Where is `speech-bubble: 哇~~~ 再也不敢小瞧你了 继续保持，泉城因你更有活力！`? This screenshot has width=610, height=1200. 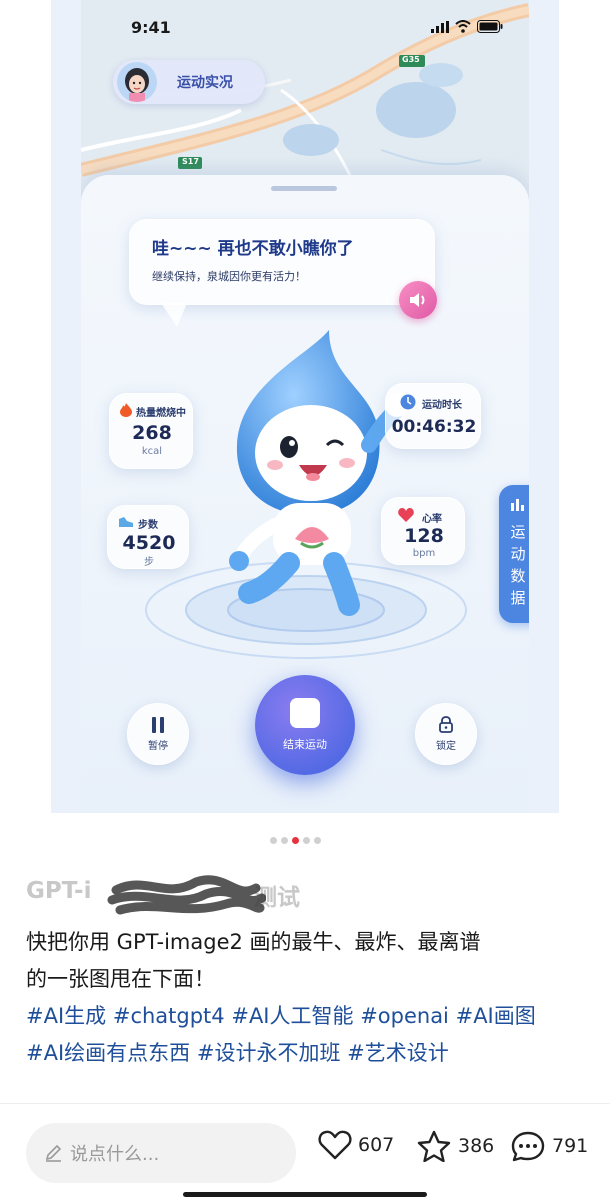 speech-bubble: 哇~~~ 再也不敢小瞧你了 继续保持，泉城因你更有活力！ is located at coordinates (282, 262).